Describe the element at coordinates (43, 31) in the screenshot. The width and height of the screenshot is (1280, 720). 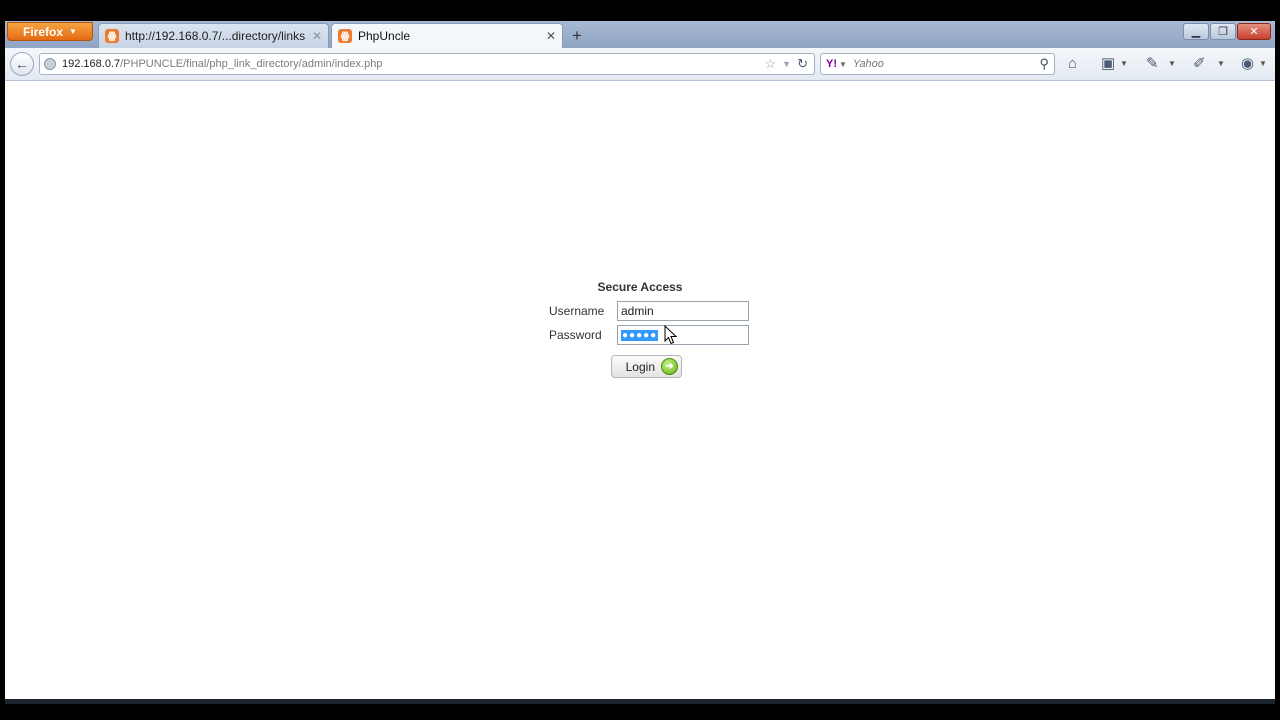
I see `firefox-menu-label: Firefox` at that location.